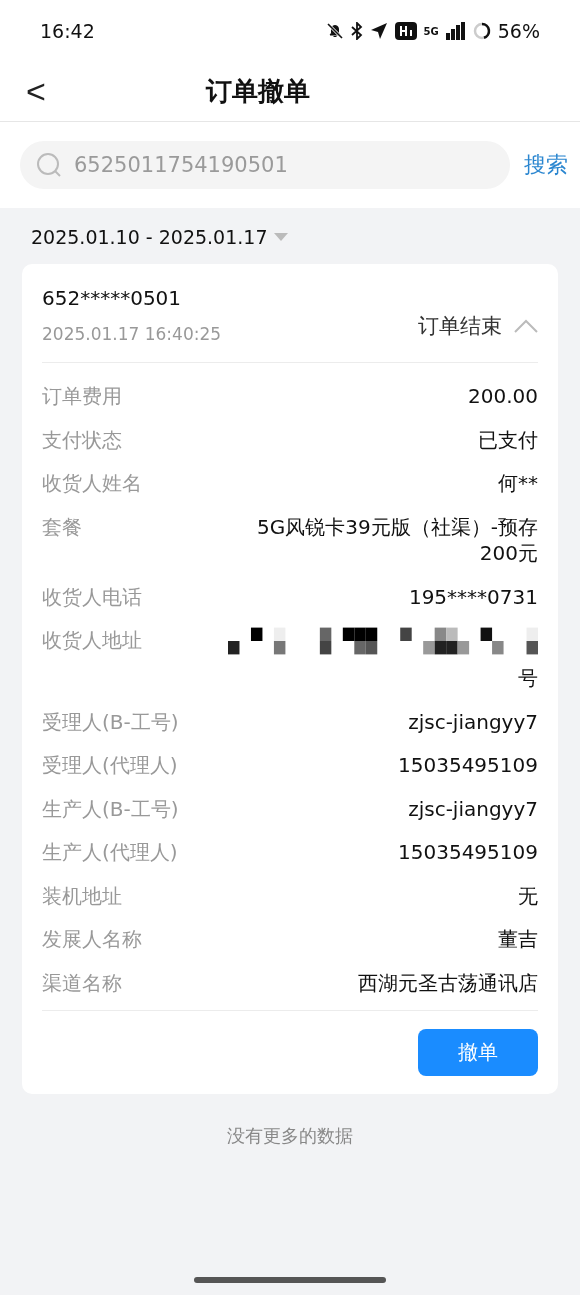 The height and width of the screenshot is (1295, 580). Describe the element at coordinates (378, 31) in the screenshot. I see `location-arrow-icon` at that location.